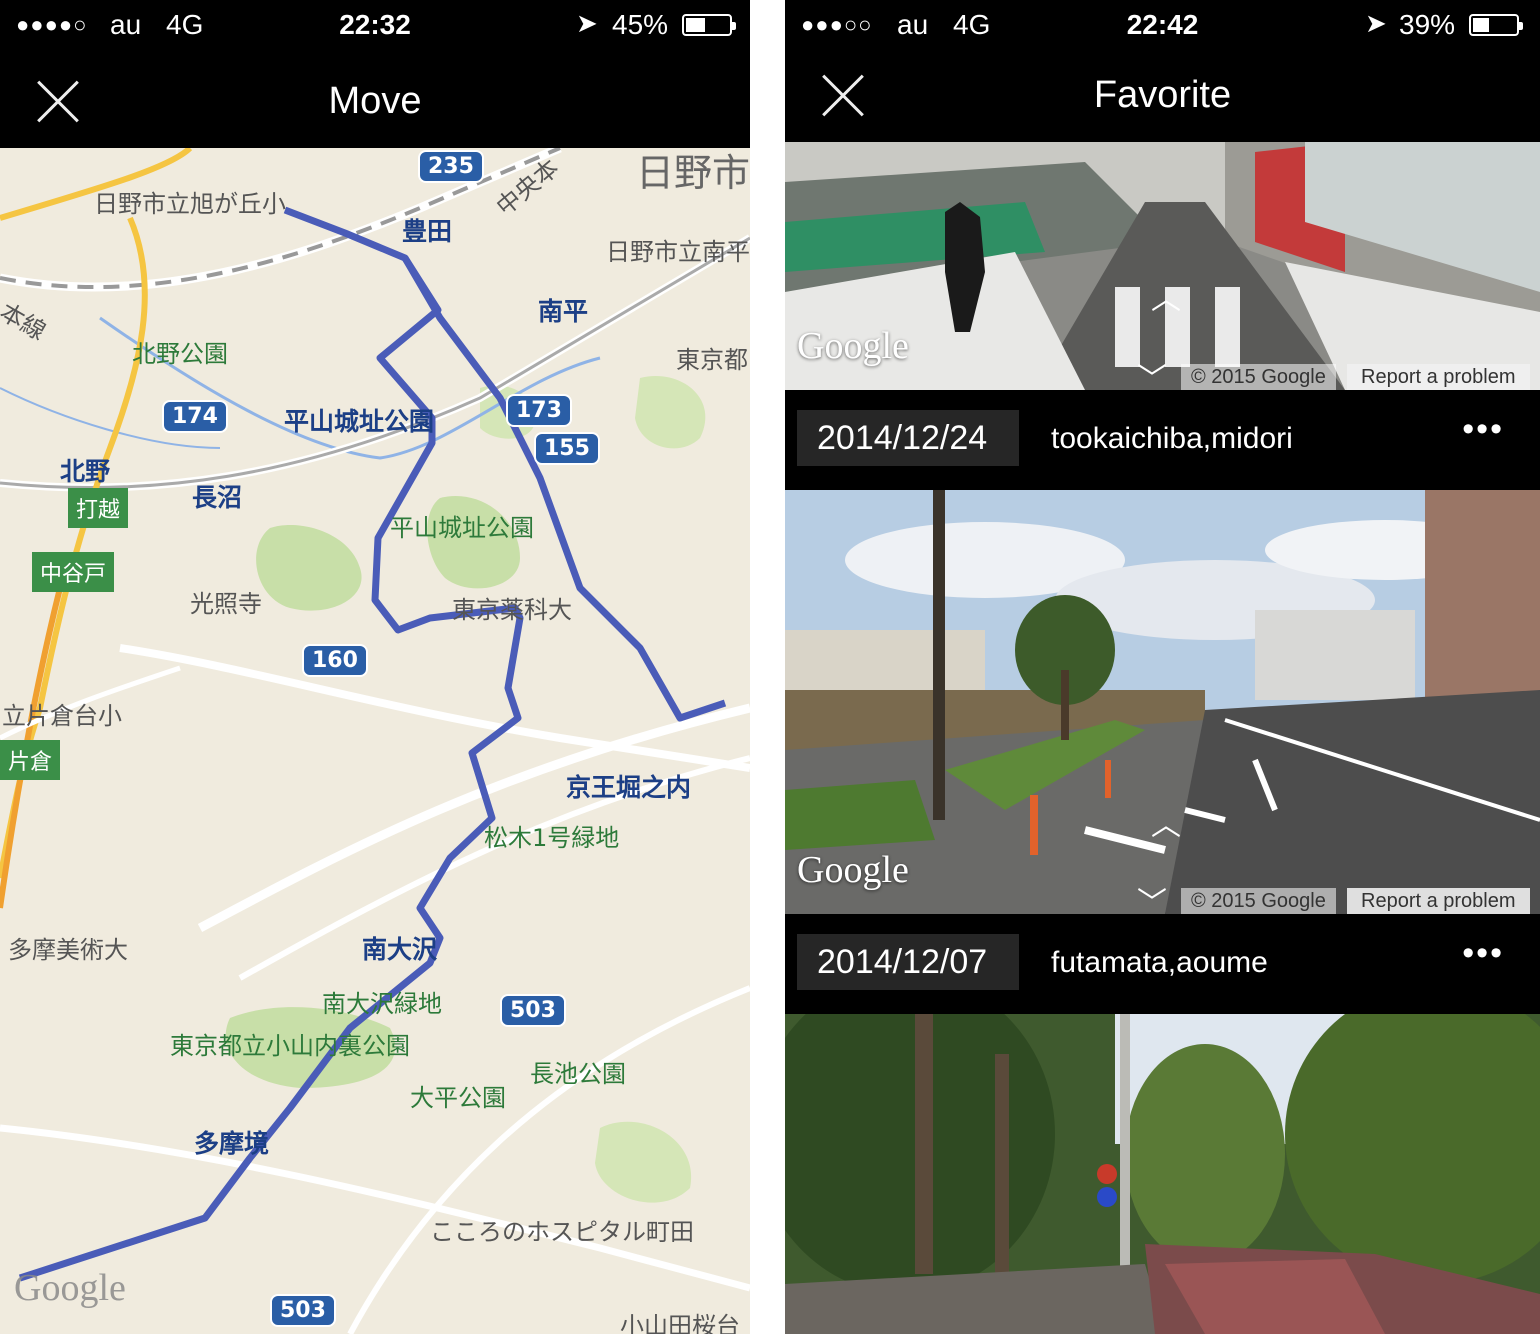  Describe the element at coordinates (190, 204) in the screenshot. I see `map-label: 日野市立旭が丘小` at that location.